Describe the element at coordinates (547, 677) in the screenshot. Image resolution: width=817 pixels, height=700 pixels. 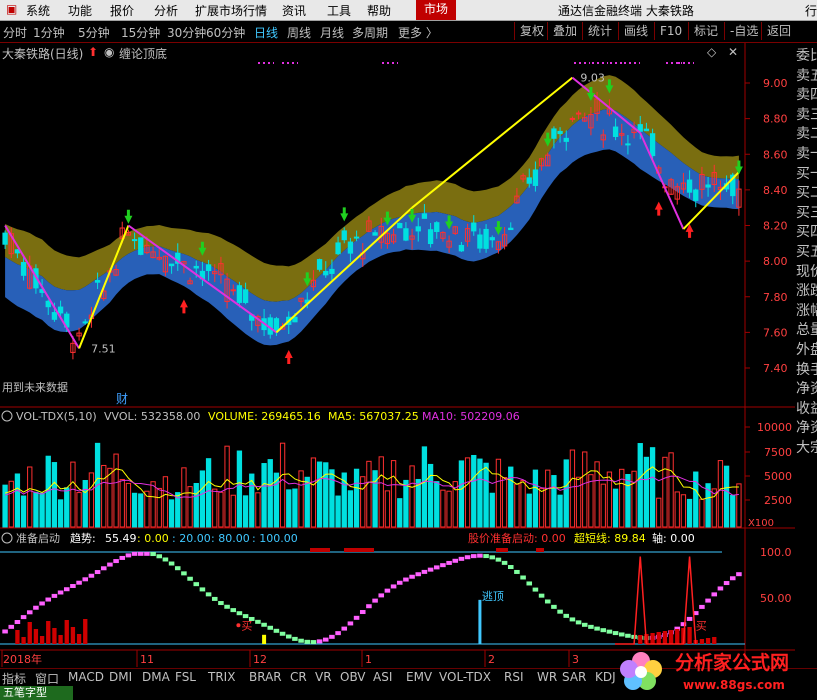
I see `indicator-tab: WR` at that location.